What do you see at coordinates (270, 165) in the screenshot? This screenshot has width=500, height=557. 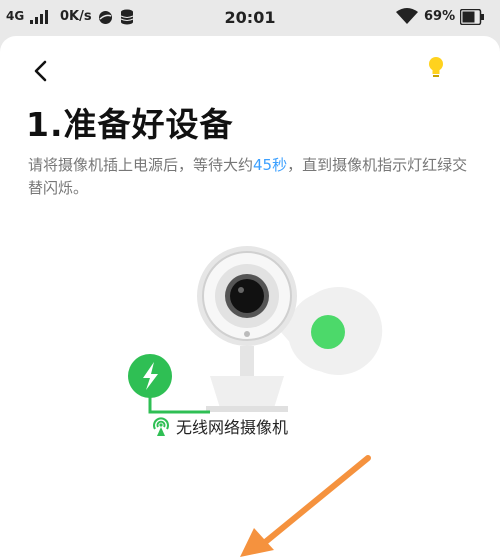 I see `wait-time-highlight: 45秒` at bounding box center [270, 165].